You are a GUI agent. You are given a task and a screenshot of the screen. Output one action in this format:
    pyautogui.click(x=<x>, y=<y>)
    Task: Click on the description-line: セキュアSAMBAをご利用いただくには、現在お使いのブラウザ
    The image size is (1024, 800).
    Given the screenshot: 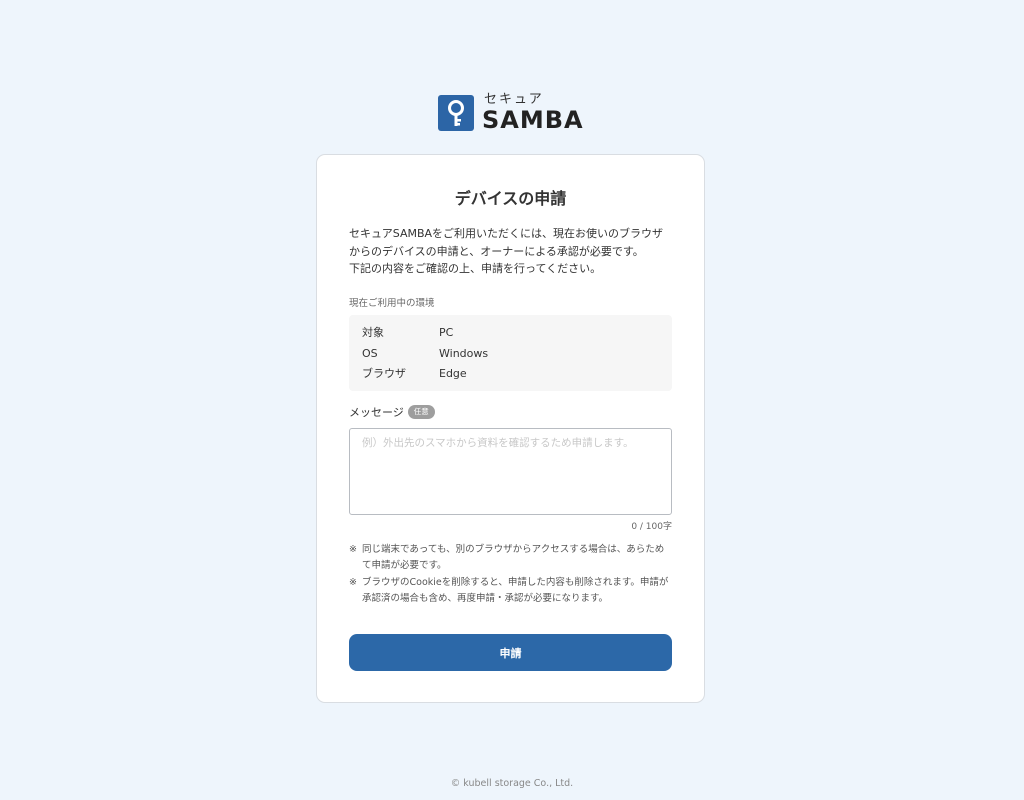 What is the action you would take?
    pyautogui.click(x=506, y=233)
    